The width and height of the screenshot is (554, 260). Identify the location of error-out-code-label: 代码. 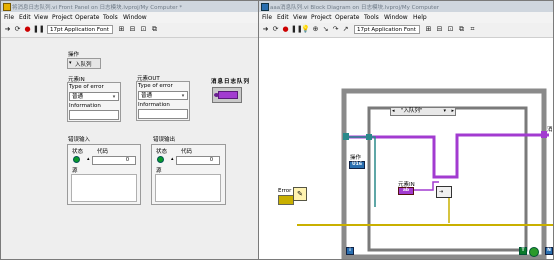
(187, 152).